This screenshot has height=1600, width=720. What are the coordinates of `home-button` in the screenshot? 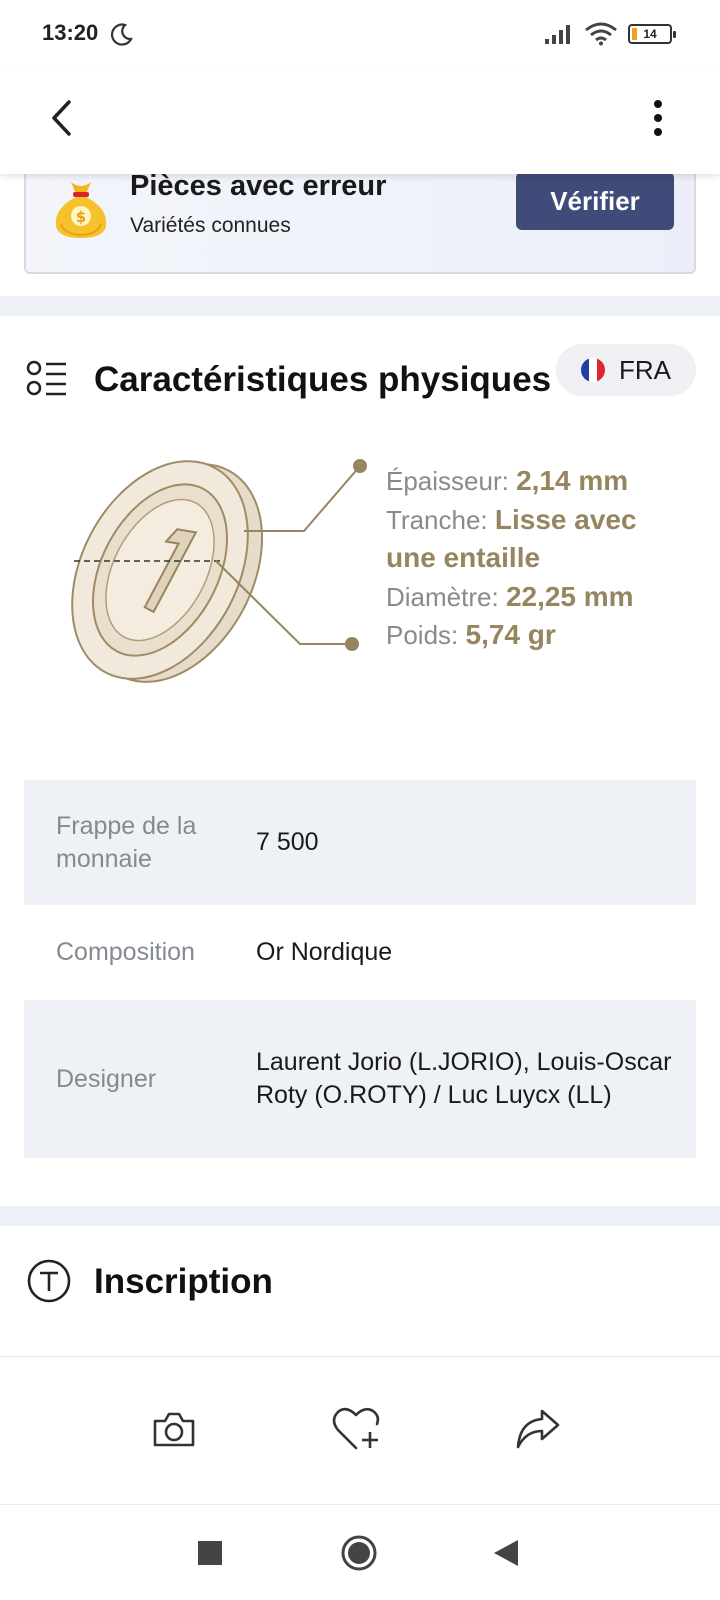 It's located at (359, 1553).